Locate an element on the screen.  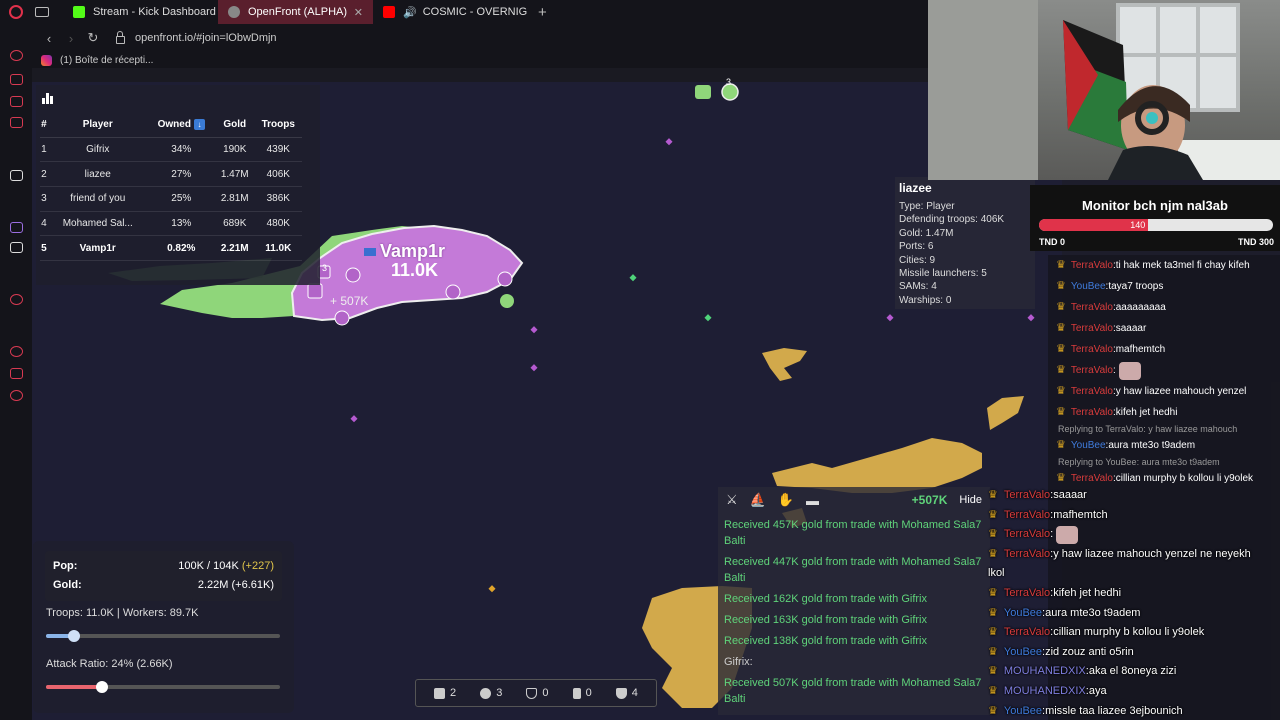
leaderboard-row: 4 Mohamed Sal... 13% 689K 480K is located at coordinates (171, 224).